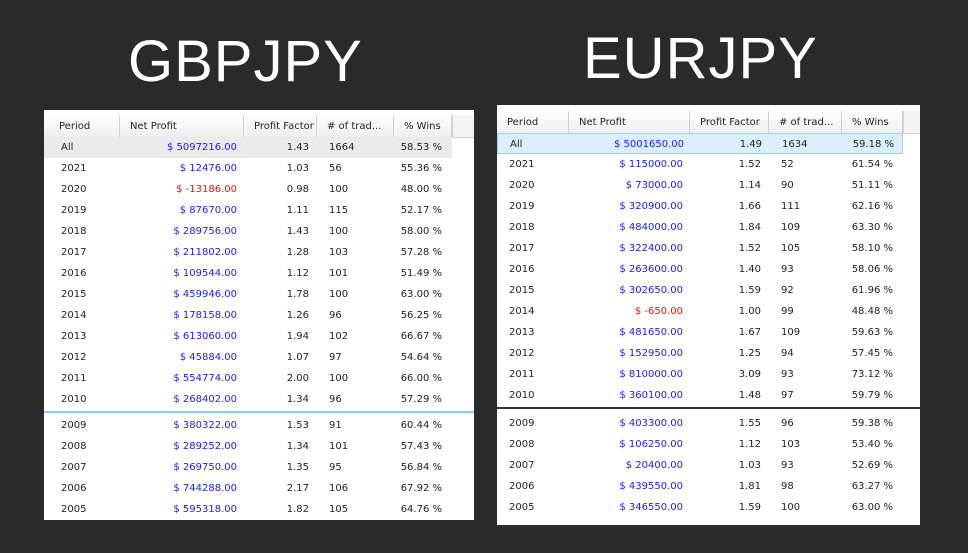 This screenshot has height=553, width=968. I want to click on period-cell: 2019, so click(74, 210).